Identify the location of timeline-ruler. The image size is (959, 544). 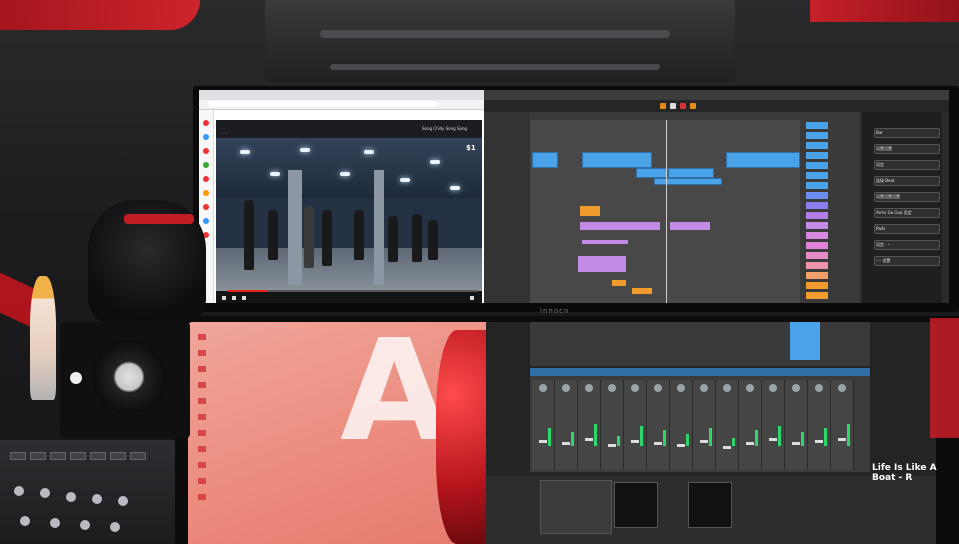
(665, 116).